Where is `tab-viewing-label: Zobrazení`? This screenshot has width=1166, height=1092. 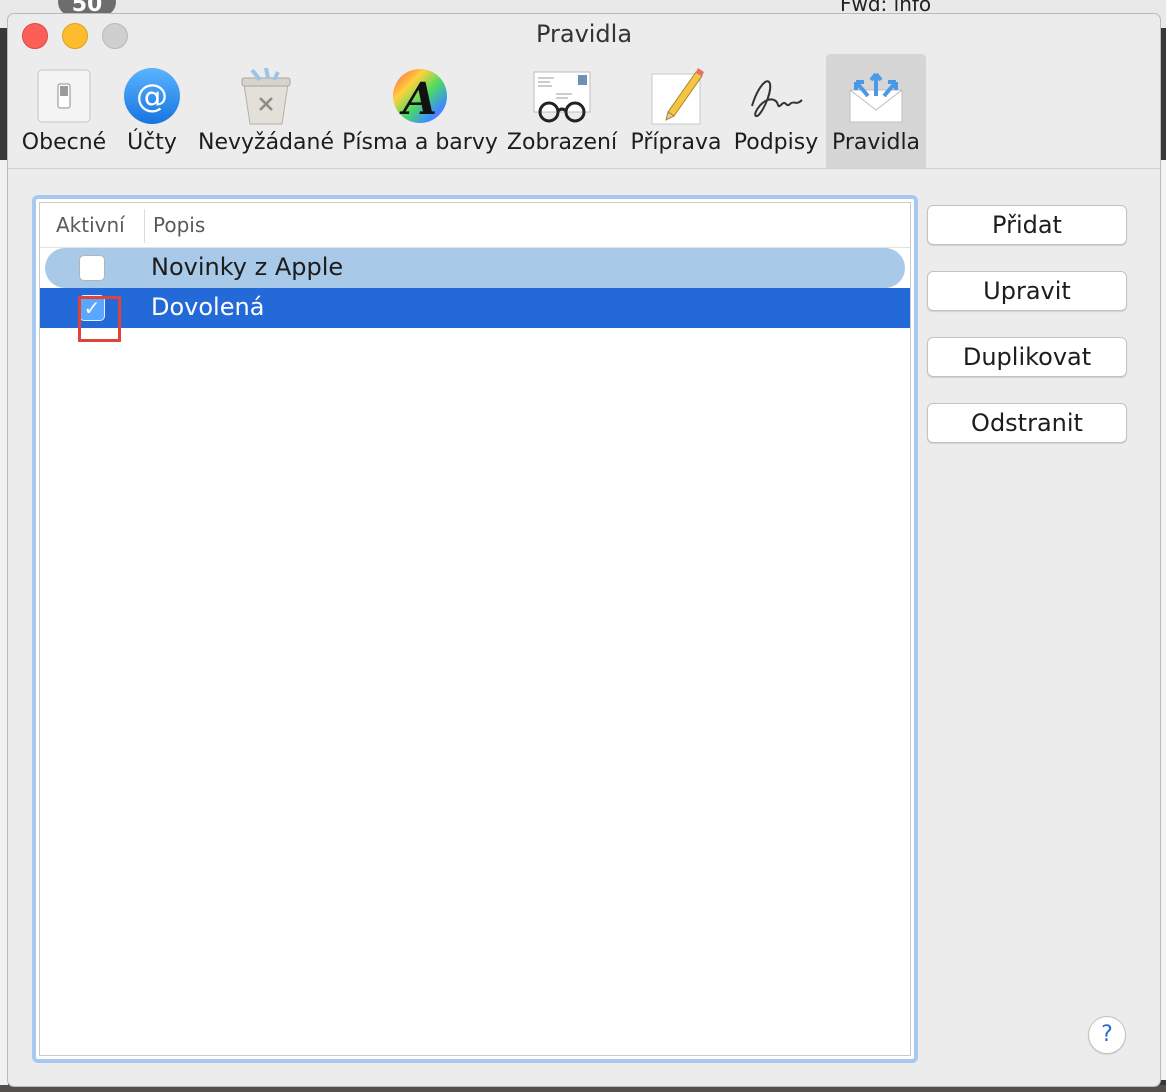 tab-viewing-label: Zobrazení is located at coordinates (562, 142).